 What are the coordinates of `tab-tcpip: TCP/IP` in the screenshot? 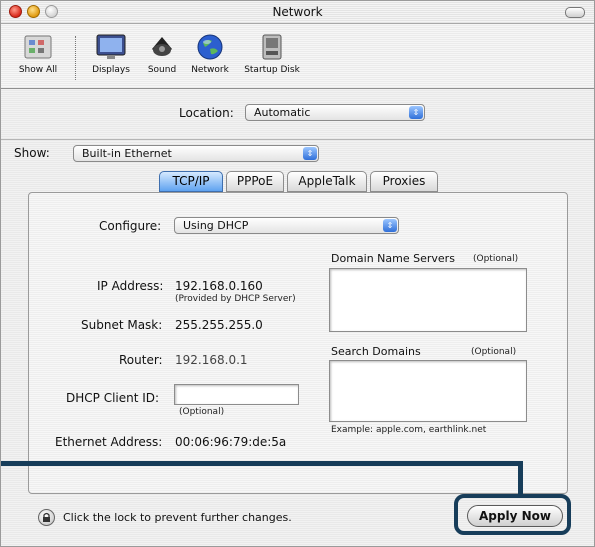 It's located at (191, 181).